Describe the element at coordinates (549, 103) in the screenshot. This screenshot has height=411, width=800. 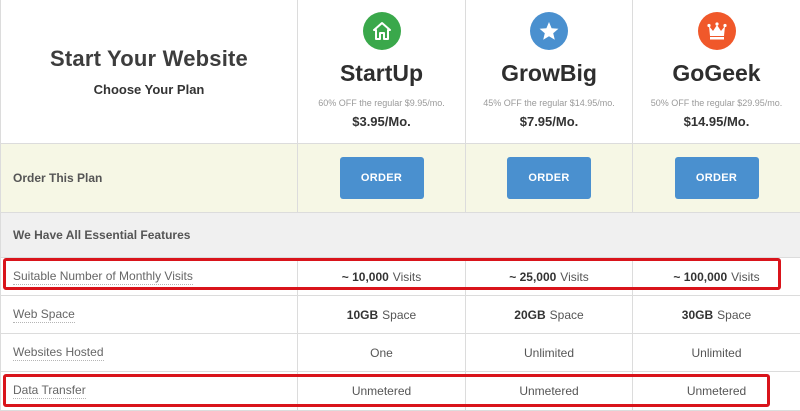
I see `plan-discount-note: 45% OFF the regular $14.95/mo.` at that location.